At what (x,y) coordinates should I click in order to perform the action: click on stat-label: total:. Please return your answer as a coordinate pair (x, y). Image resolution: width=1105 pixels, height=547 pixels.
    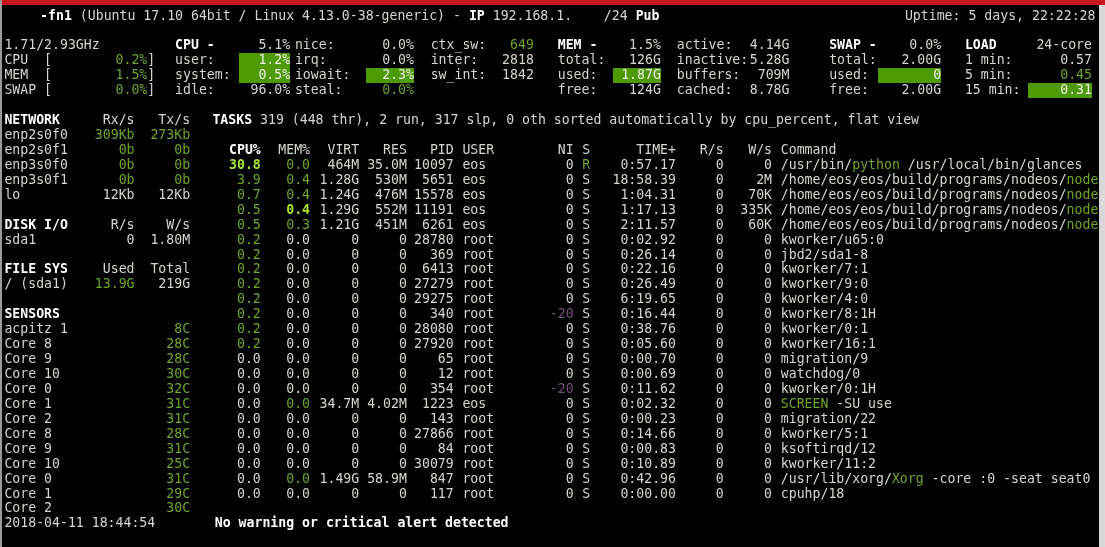
    Looking at the image, I should click on (853, 60).